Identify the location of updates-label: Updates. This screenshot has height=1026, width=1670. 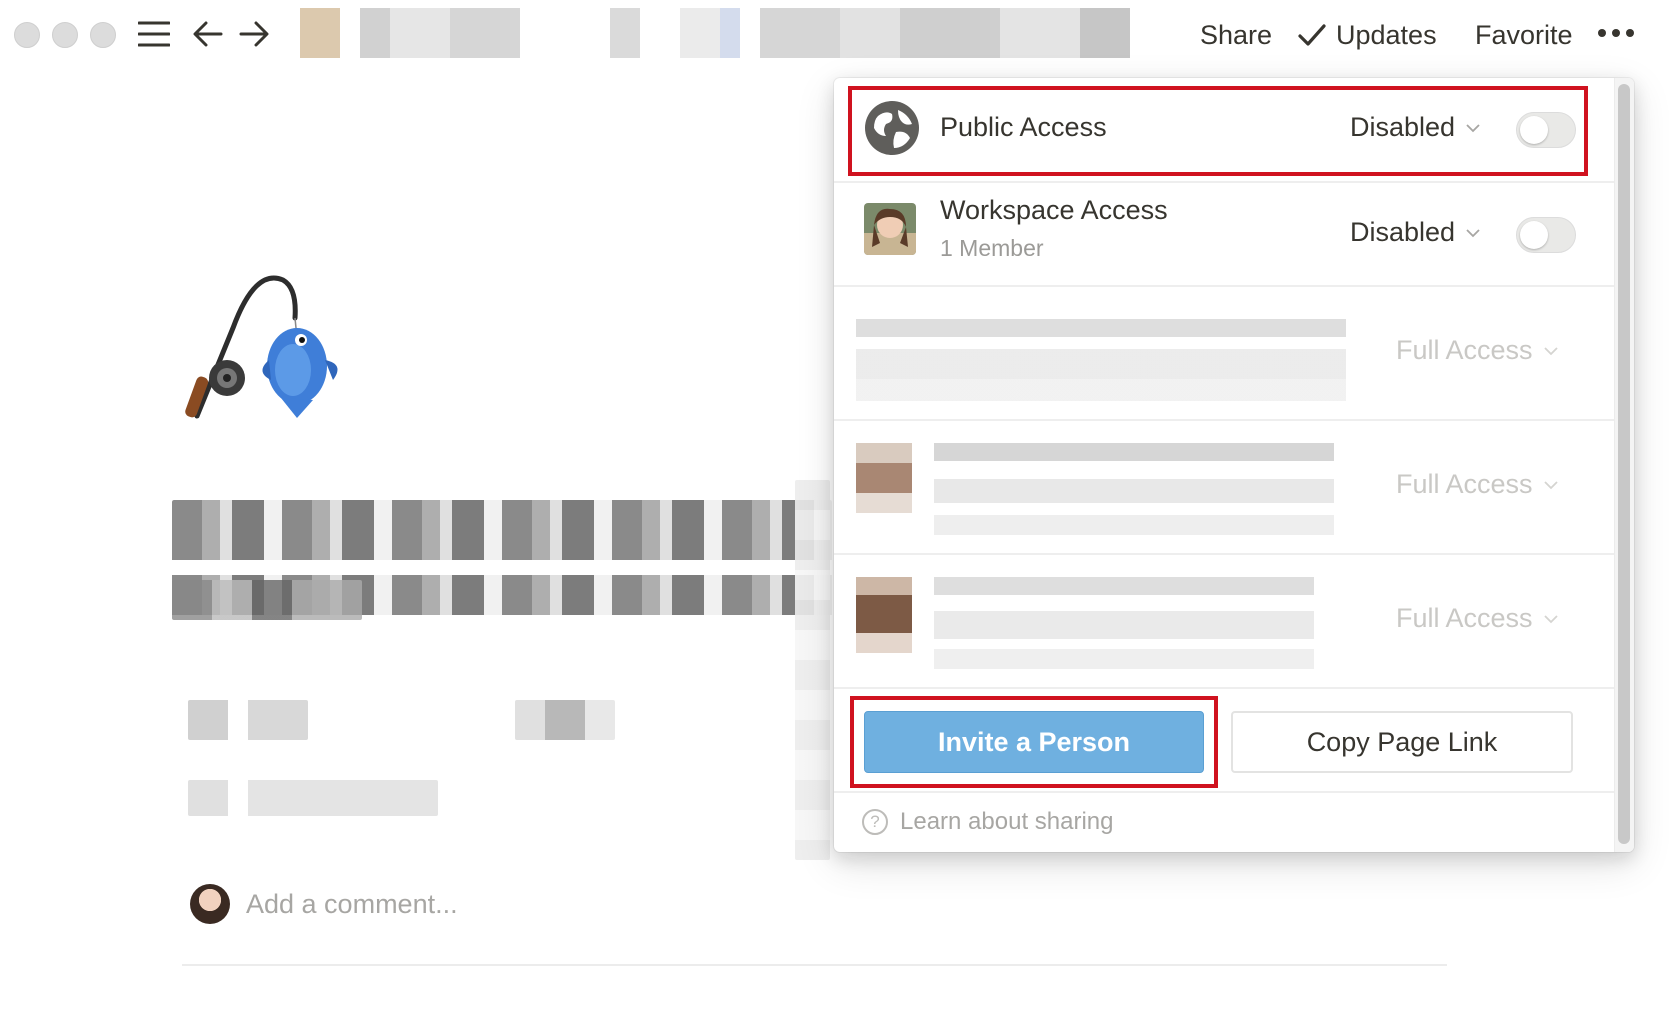
(1386, 35).